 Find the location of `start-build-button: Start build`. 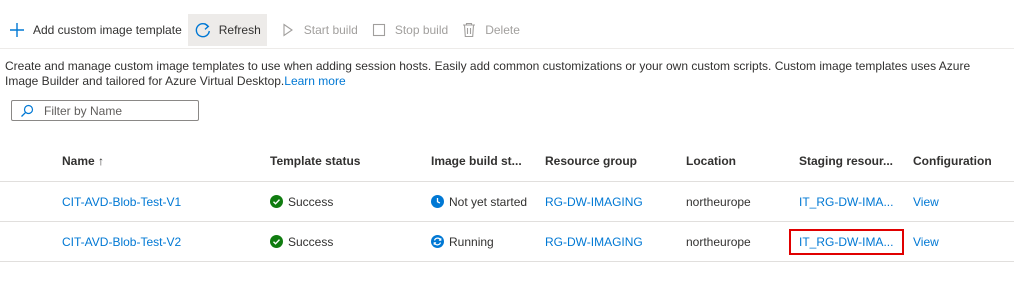

start-build-button: Start build is located at coordinates (318, 30).